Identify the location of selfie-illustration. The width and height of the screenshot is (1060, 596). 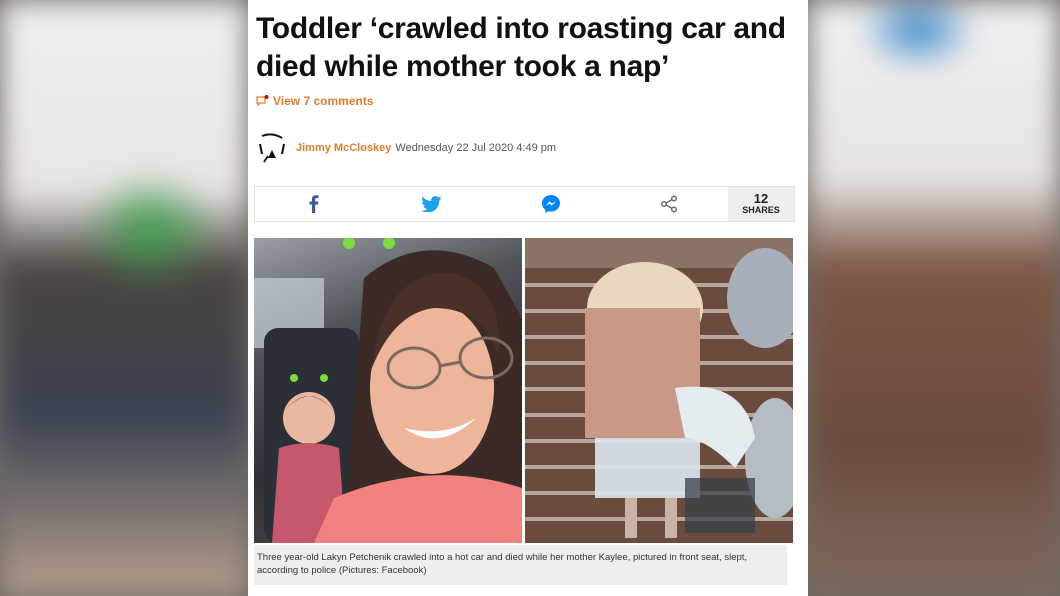
(388, 390).